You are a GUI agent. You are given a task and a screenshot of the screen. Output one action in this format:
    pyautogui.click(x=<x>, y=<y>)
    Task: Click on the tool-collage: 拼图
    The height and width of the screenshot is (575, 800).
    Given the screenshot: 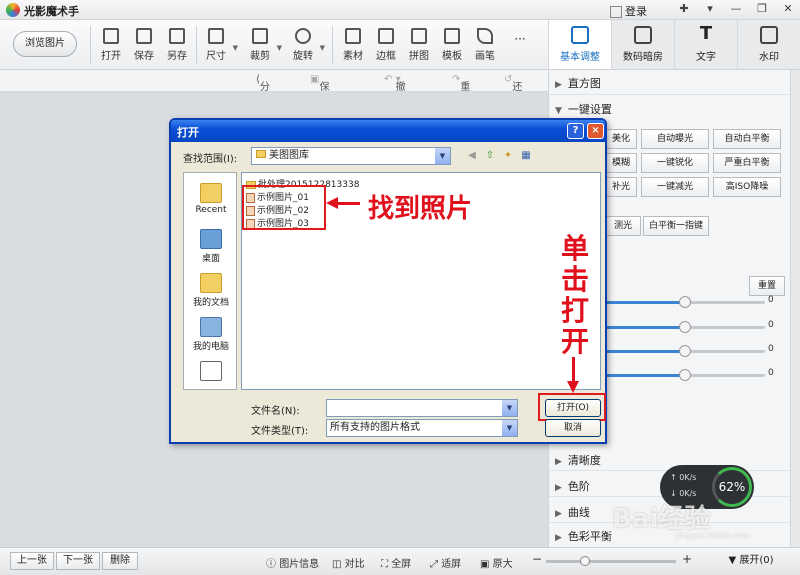 What is the action you would take?
    pyautogui.click(x=419, y=45)
    